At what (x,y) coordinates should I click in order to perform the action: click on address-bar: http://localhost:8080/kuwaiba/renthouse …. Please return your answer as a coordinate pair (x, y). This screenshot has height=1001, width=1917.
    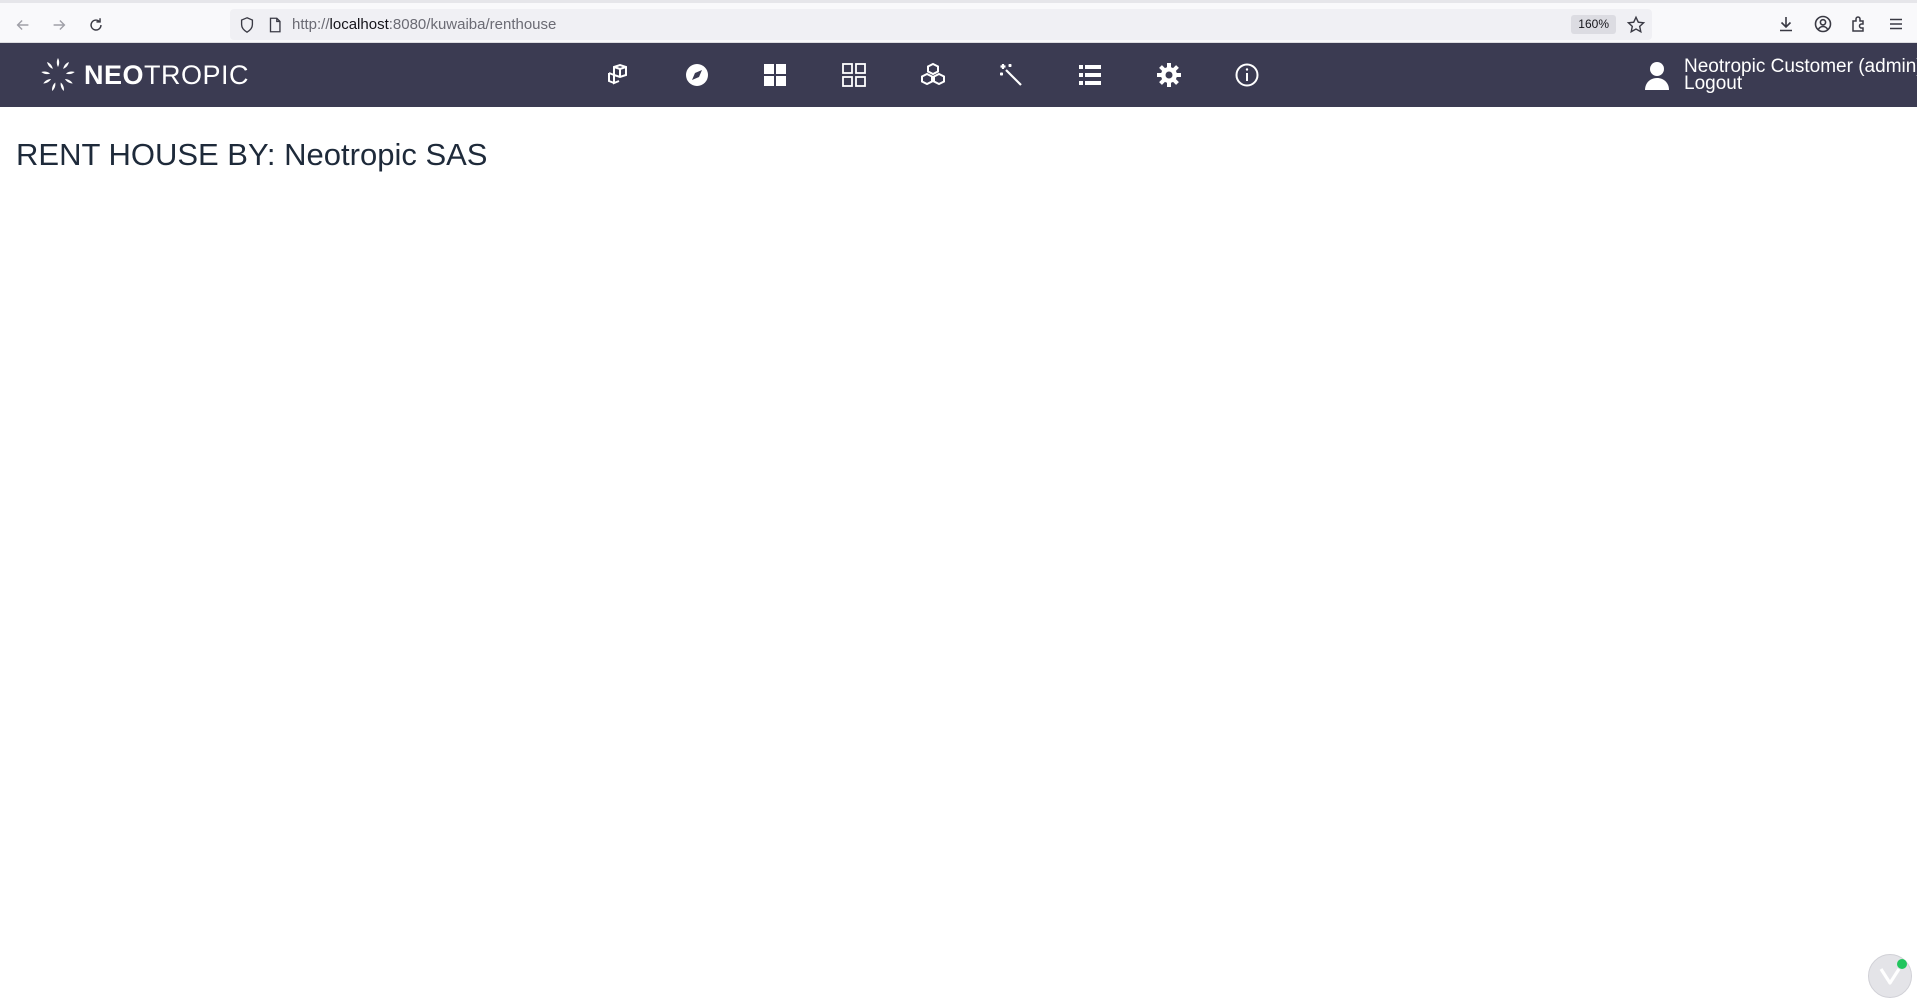
    Looking at the image, I should click on (941, 24).